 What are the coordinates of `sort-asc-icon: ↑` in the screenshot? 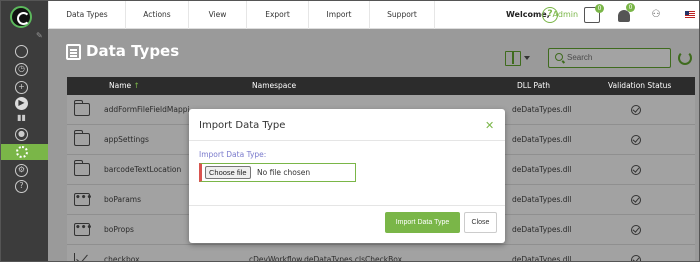 It's located at (137, 85).